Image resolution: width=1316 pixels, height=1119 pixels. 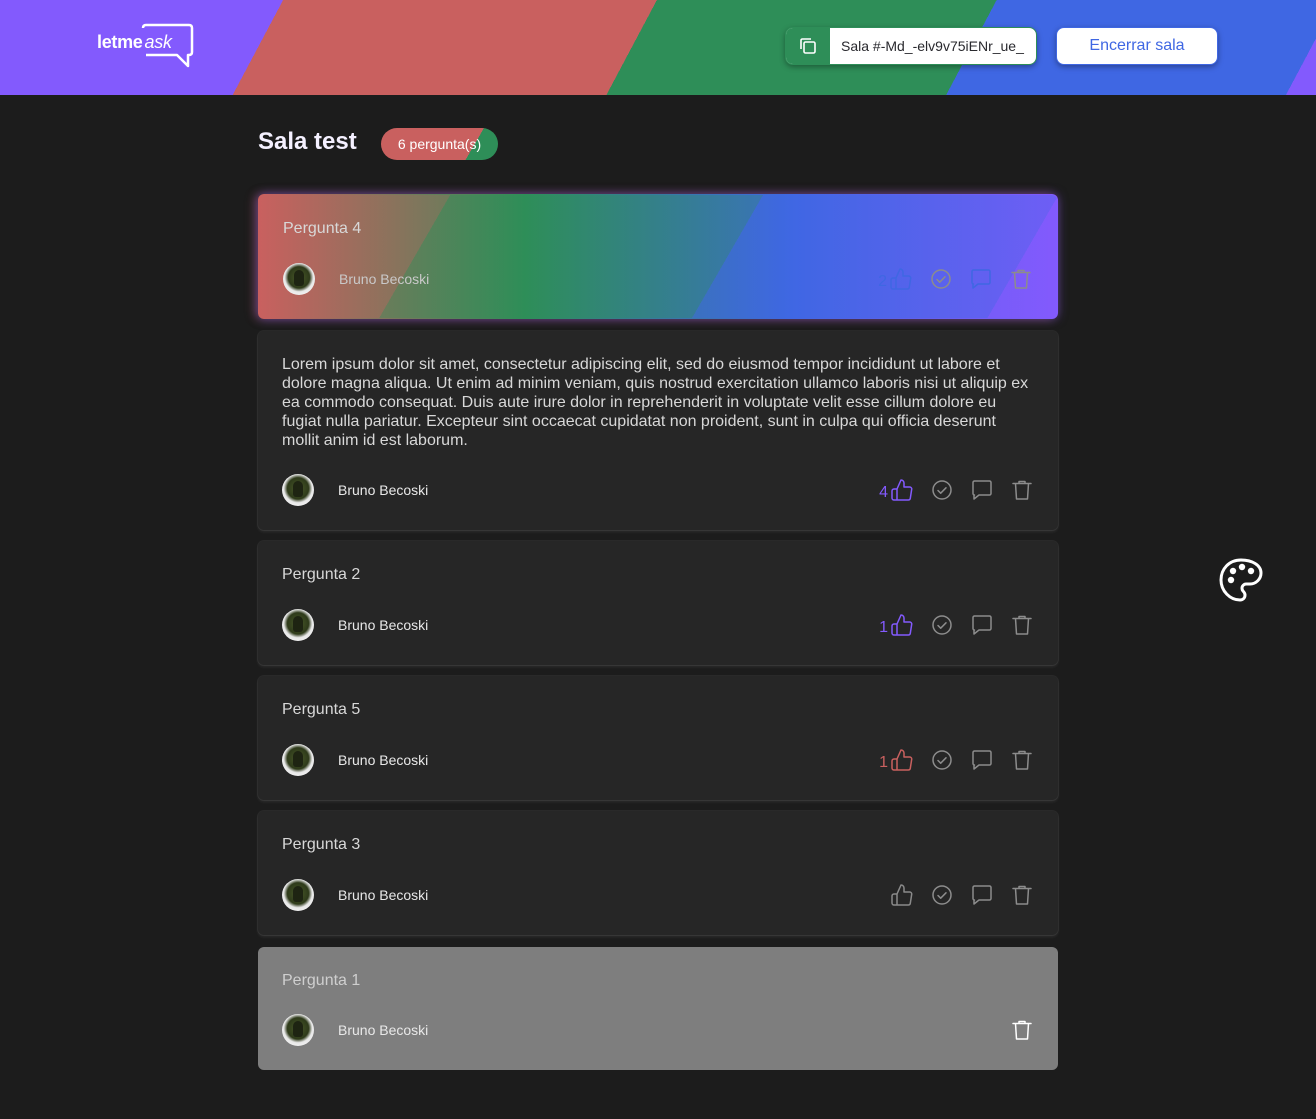 I want to click on question-text: Pergunta 5, so click(x=321, y=709).